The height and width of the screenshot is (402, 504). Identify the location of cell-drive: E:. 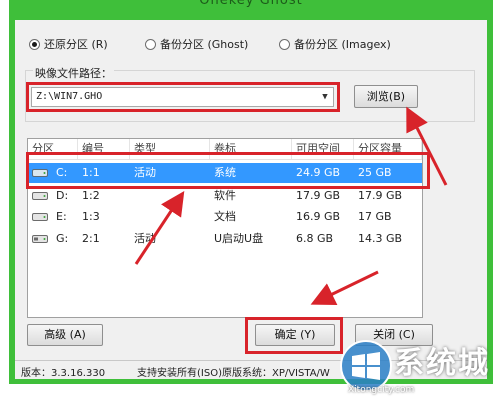
(61, 216).